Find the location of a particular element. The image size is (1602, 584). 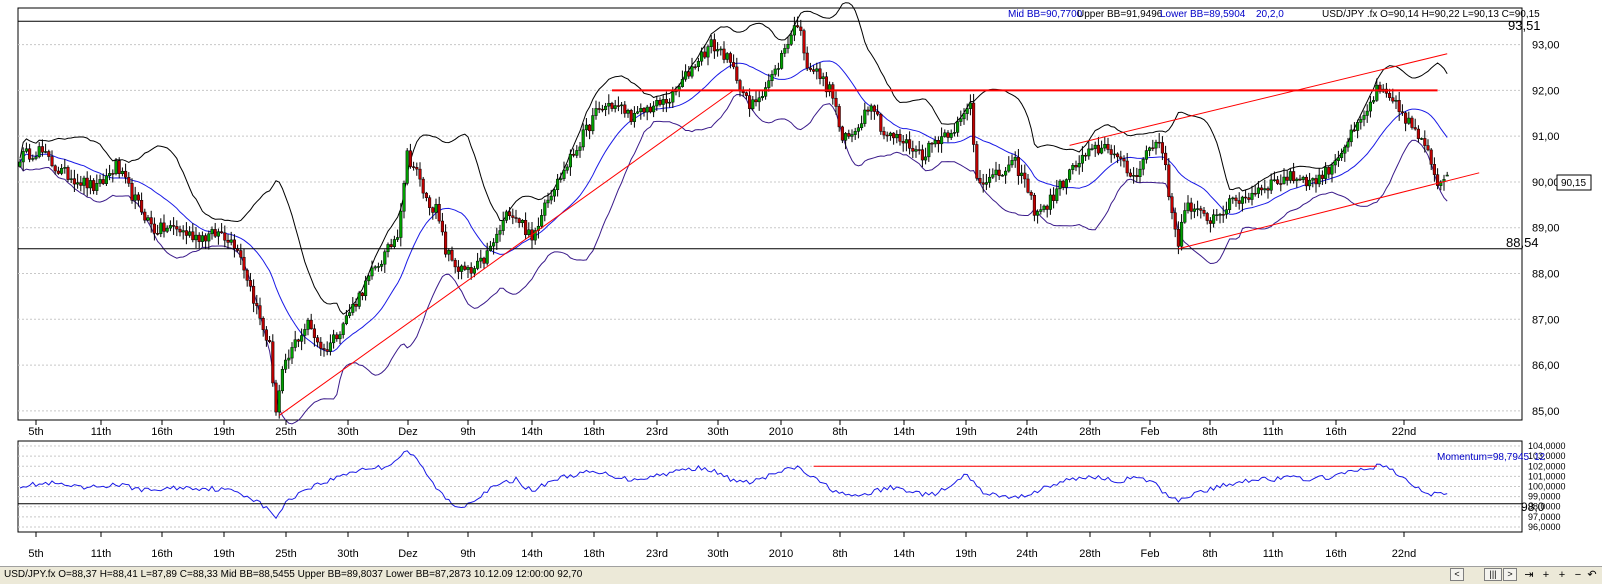

zoom-in-button: + is located at coordinates (1546, 575).